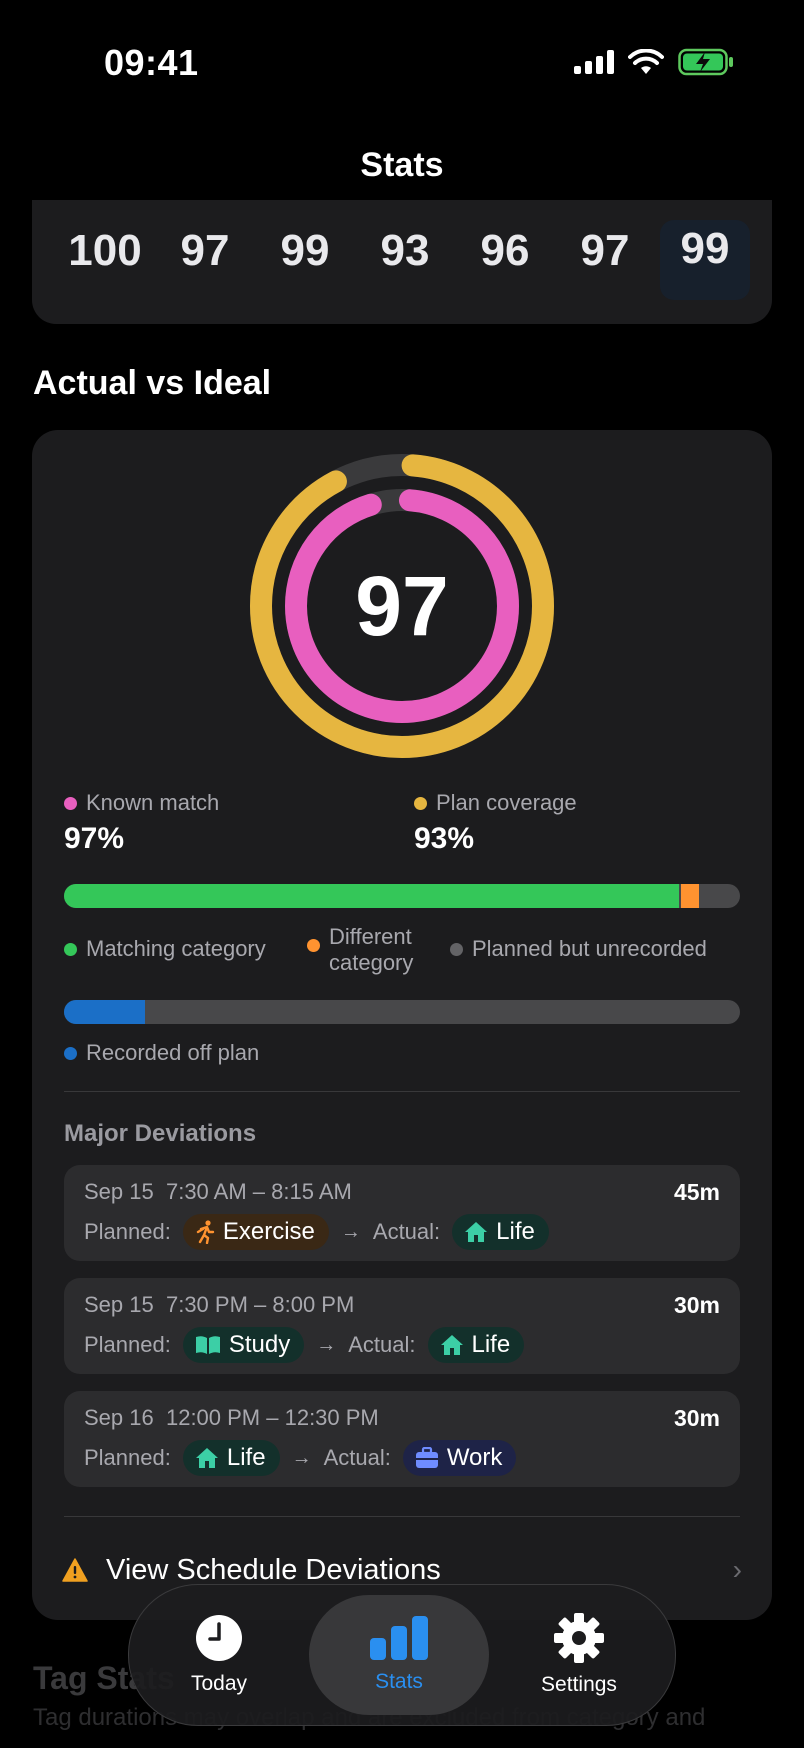 The image size is (804, 1748). I want to click on page-title: Stats, so click(402, 165).